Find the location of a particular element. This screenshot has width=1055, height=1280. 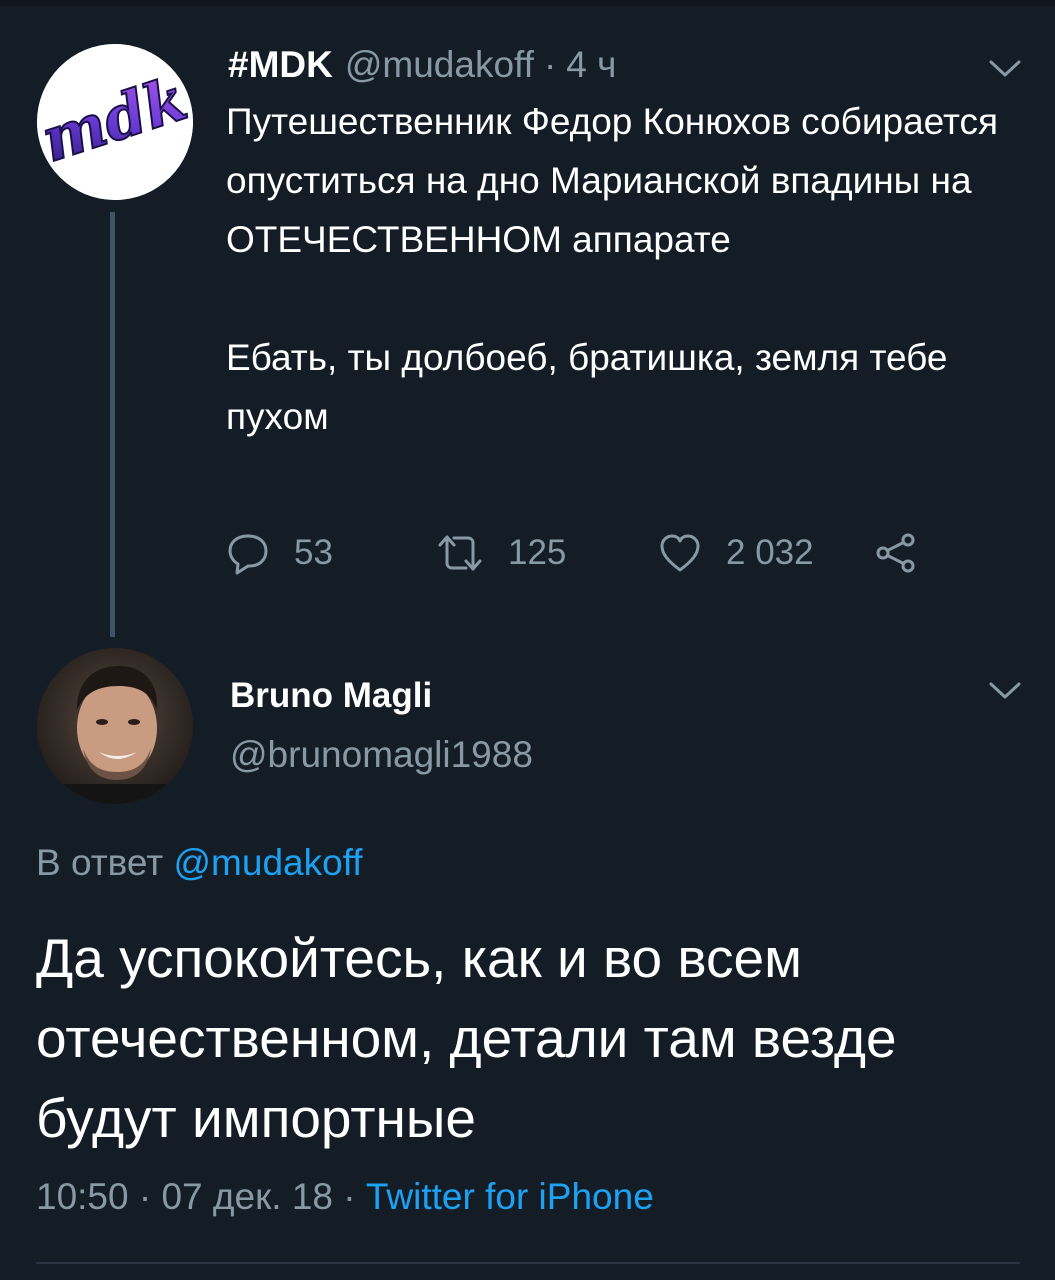

reply-meta: 10:50 · 07 дек. 18 · Twitter for iPhone is located at coordinates (345, 1197).